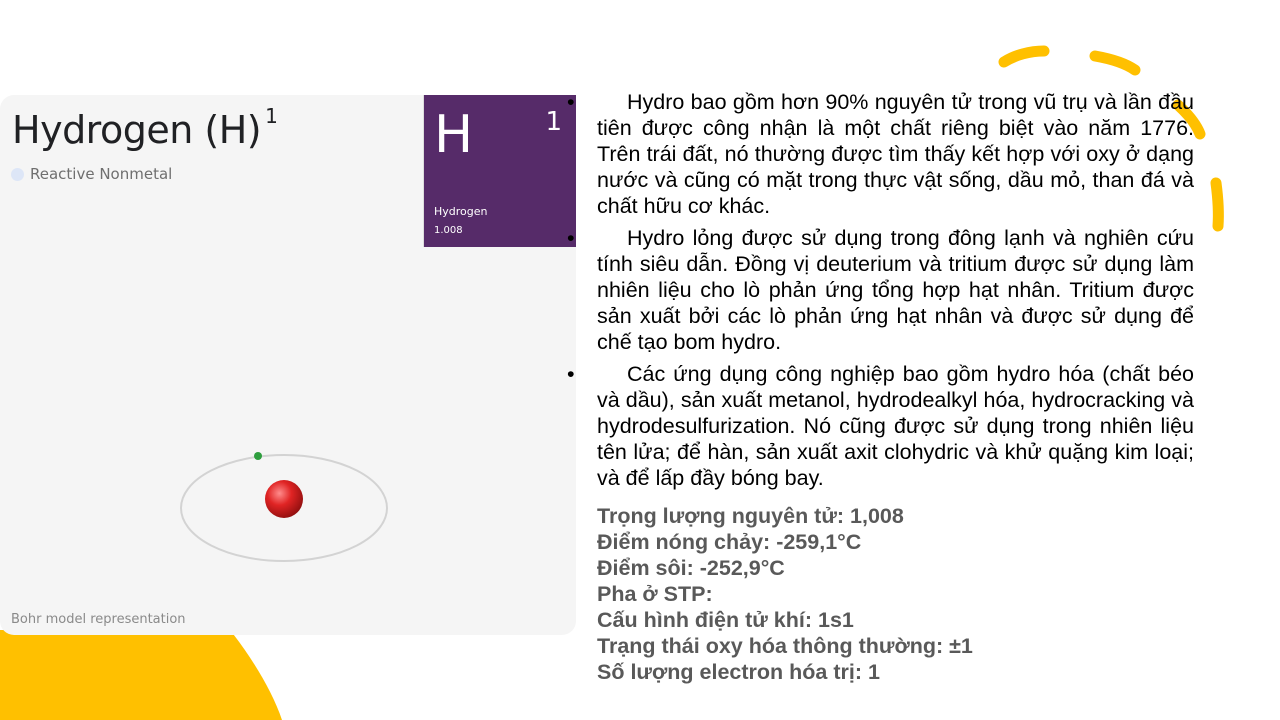 The image size is (1280, 720). What do you see at coordinates (461, 211) in the screenshot?
I see `tile-name: Hydrogen` at bounding box center [461, 211].